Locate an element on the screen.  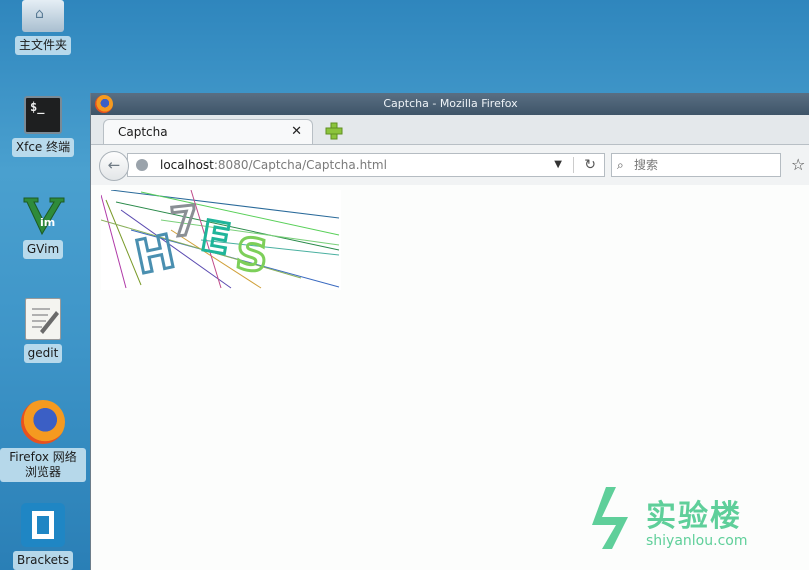
window-title: Captcha - Mozilla Firefox is located at coordinates (450, 103).